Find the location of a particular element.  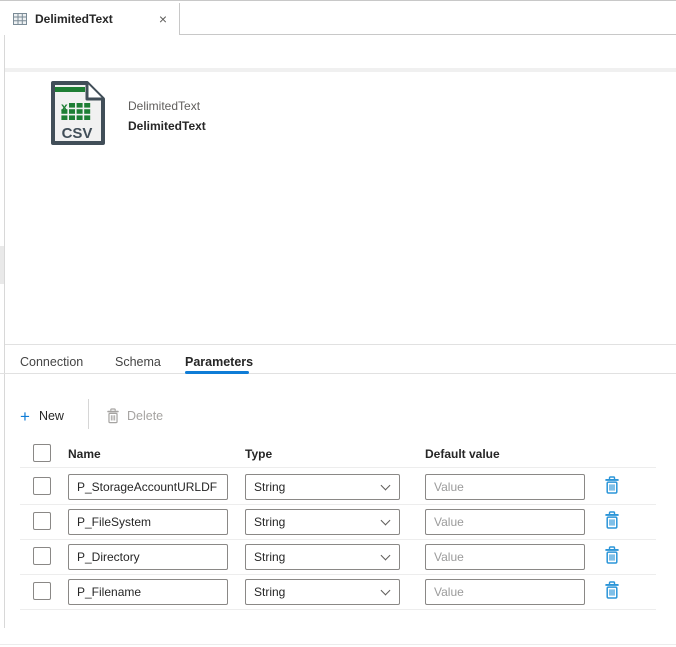

panel-bottom-border is located at coordinates (338, 644).